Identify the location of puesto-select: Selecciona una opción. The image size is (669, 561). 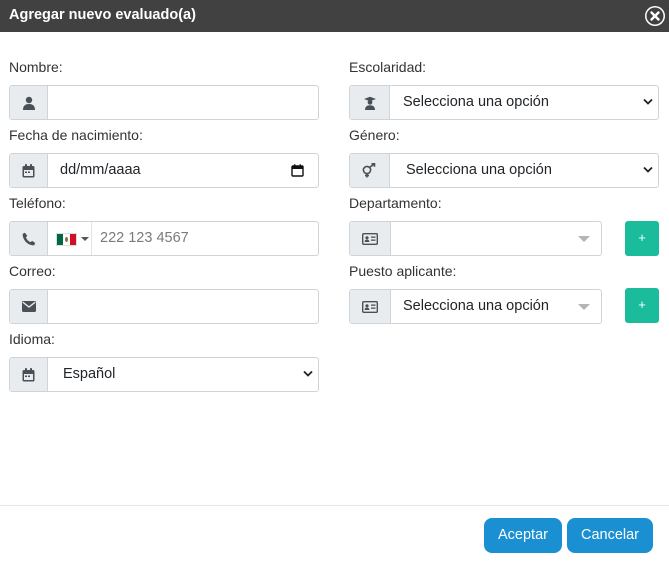
(496, 306).